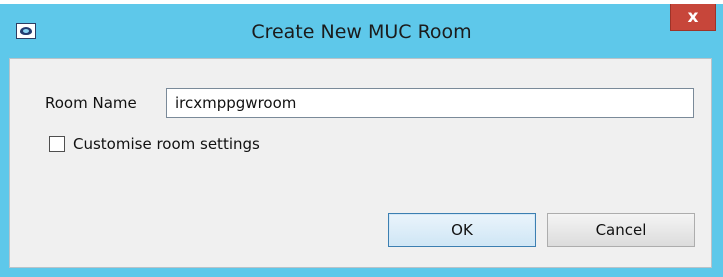  I want to click on ok-button: OK, so click(462, 230).